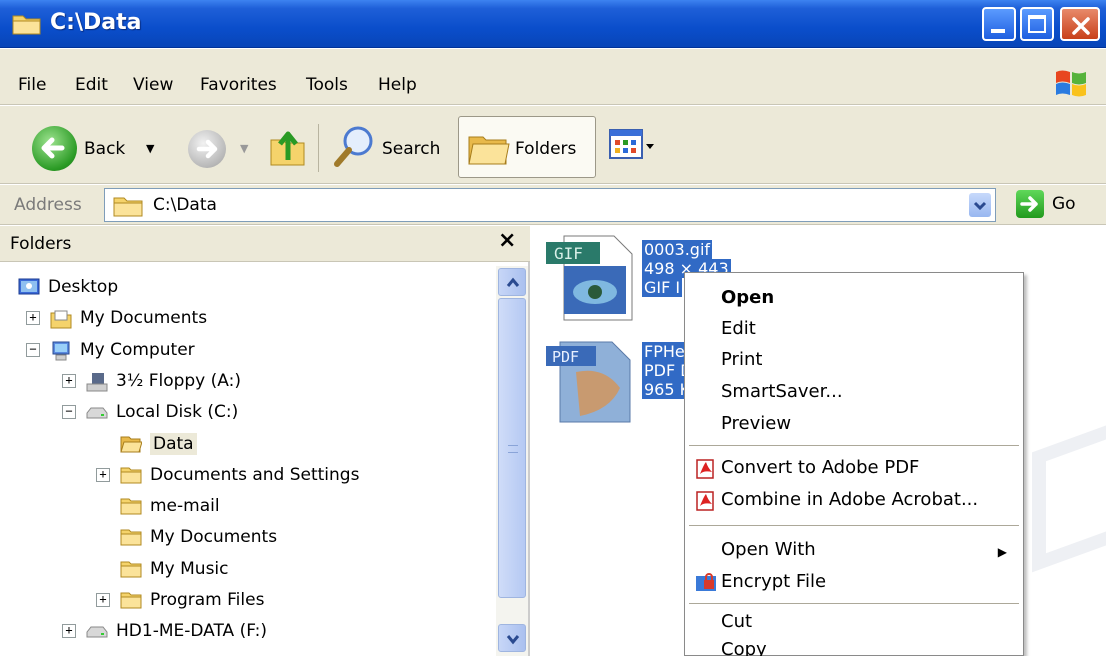 The image size is (1106, 656). Describe the element at coordinates (1064, 204) in the screenshot. I see `go-label: Go` at that location.